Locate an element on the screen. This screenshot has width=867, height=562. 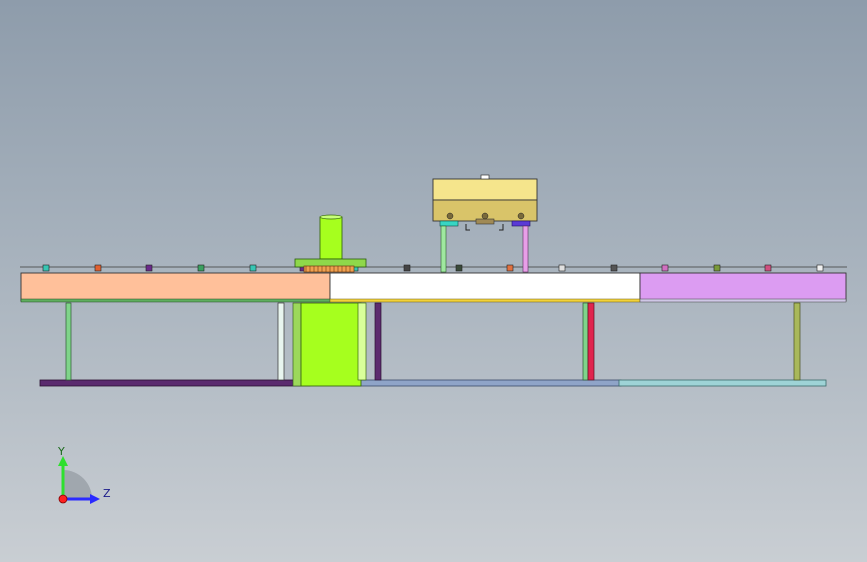
fixture-mount-left is located at coordinates (449, 223).